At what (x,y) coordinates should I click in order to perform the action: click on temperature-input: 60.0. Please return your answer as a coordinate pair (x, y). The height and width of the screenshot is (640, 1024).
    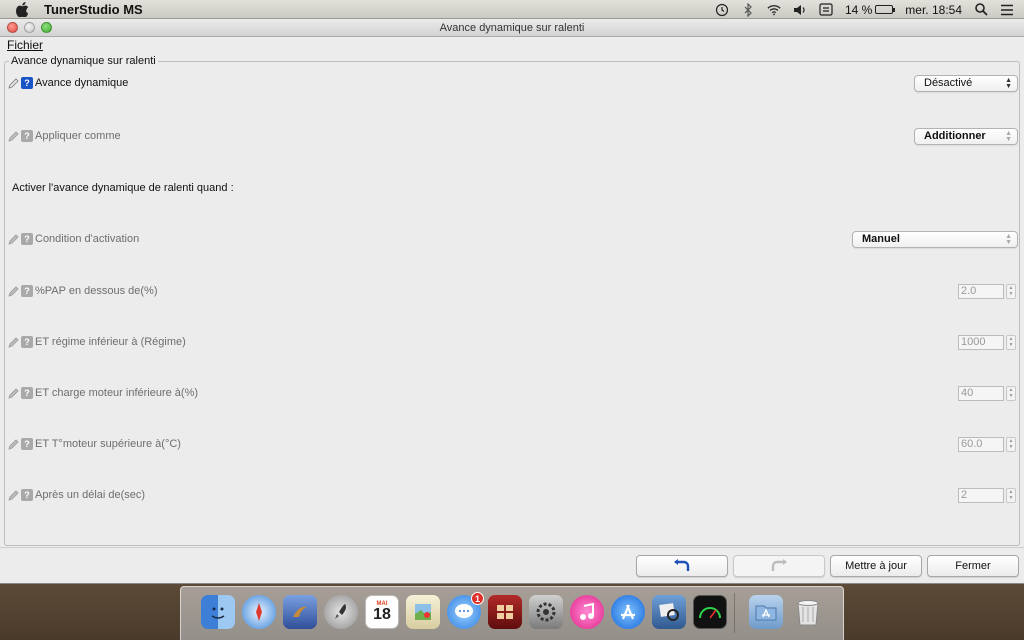
    Looking at the image, I should click on (981, 444).